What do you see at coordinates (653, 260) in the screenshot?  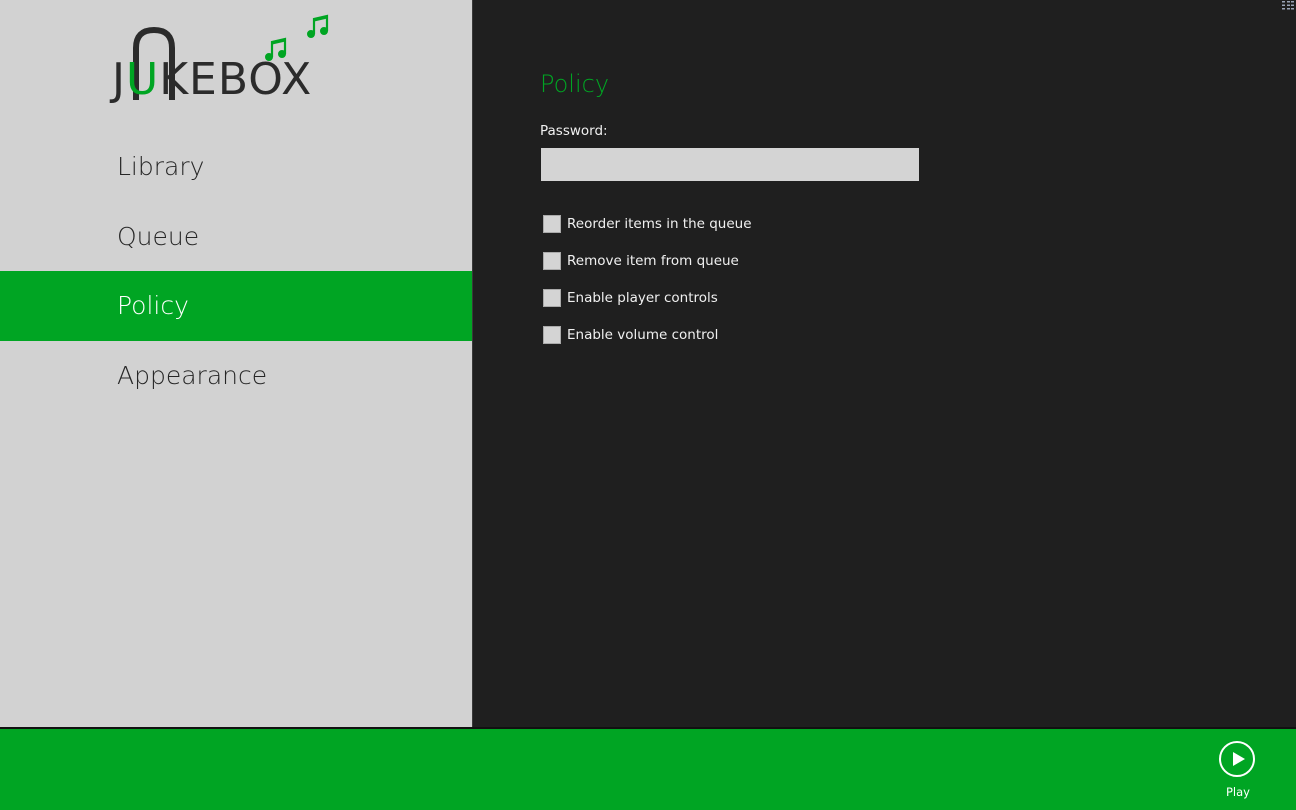 I see `checkbox-label: Remove item from queue` at bounding box center [653, 260].